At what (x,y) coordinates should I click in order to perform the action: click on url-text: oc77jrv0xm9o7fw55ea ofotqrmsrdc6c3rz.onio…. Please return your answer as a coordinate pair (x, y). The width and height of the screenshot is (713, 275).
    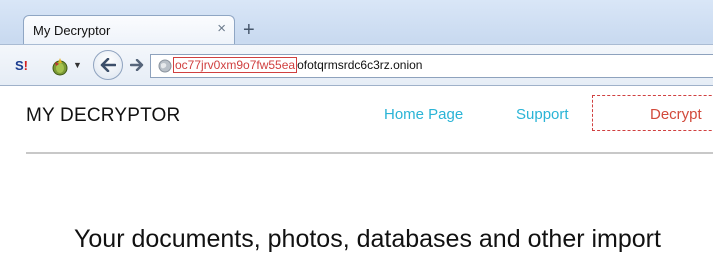
    Looking at the image, I should click on (298, 65).